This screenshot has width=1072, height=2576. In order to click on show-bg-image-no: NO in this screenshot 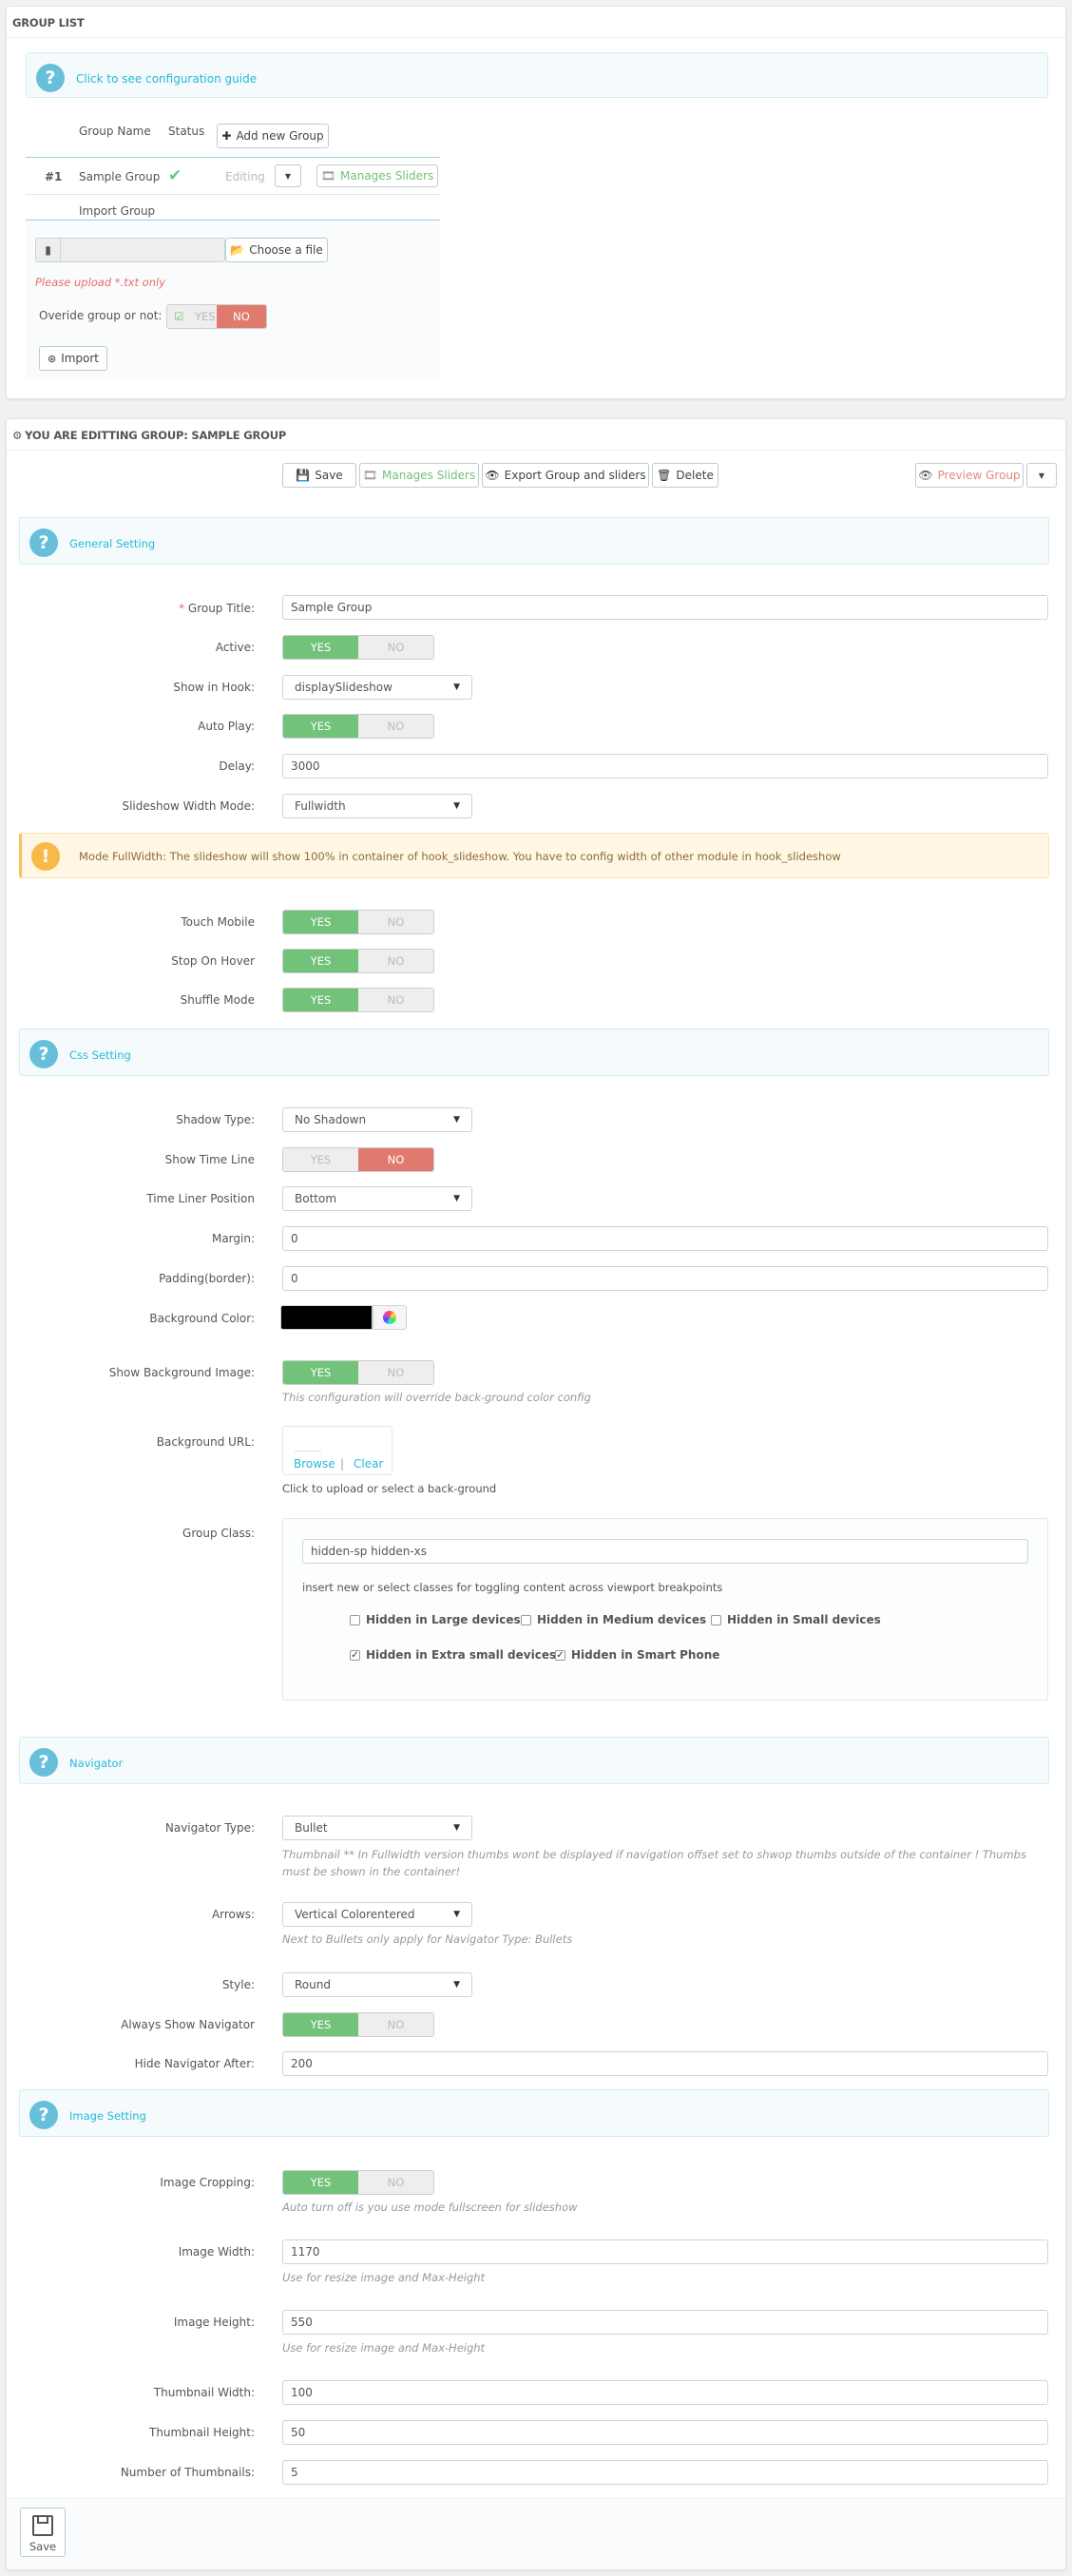, I will do `click(396, 1372)`.